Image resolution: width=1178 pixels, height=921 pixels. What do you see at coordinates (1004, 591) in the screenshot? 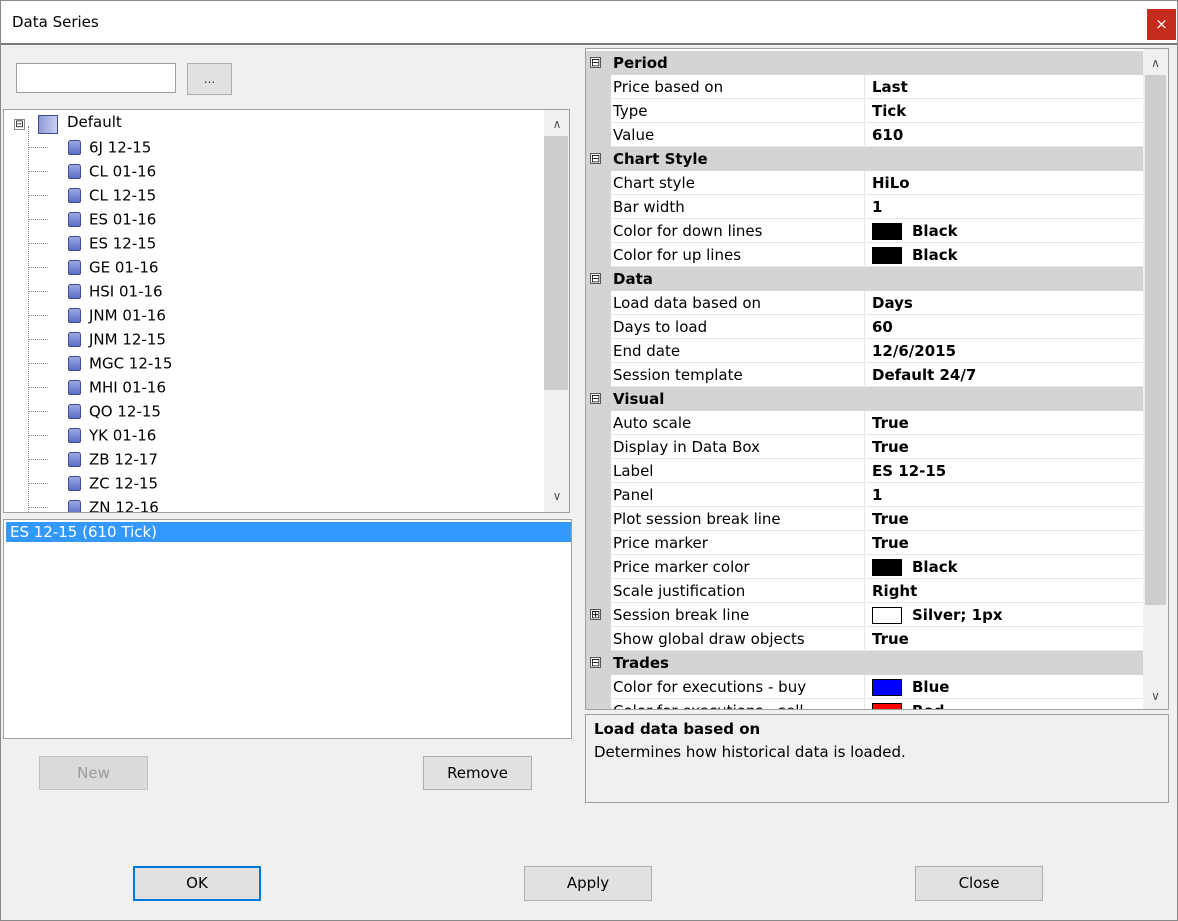
I see `property-value: Right` at bounding box center [1004, 591].